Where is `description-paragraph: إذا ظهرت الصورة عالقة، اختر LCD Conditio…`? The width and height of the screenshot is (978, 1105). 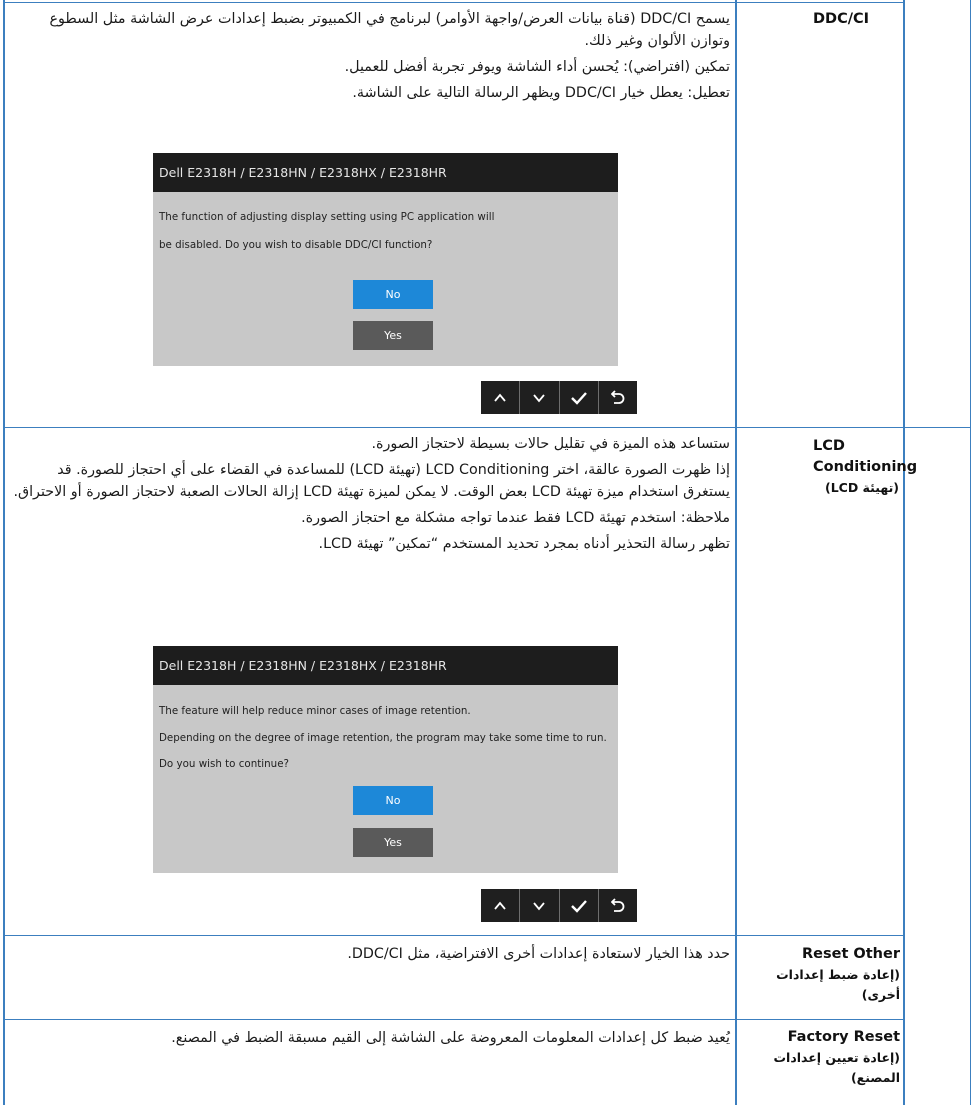 description-paragraph: إذا ظهرت الصورة عالقة، اختر LCD Conditio… is located at coordinates (371, 481).